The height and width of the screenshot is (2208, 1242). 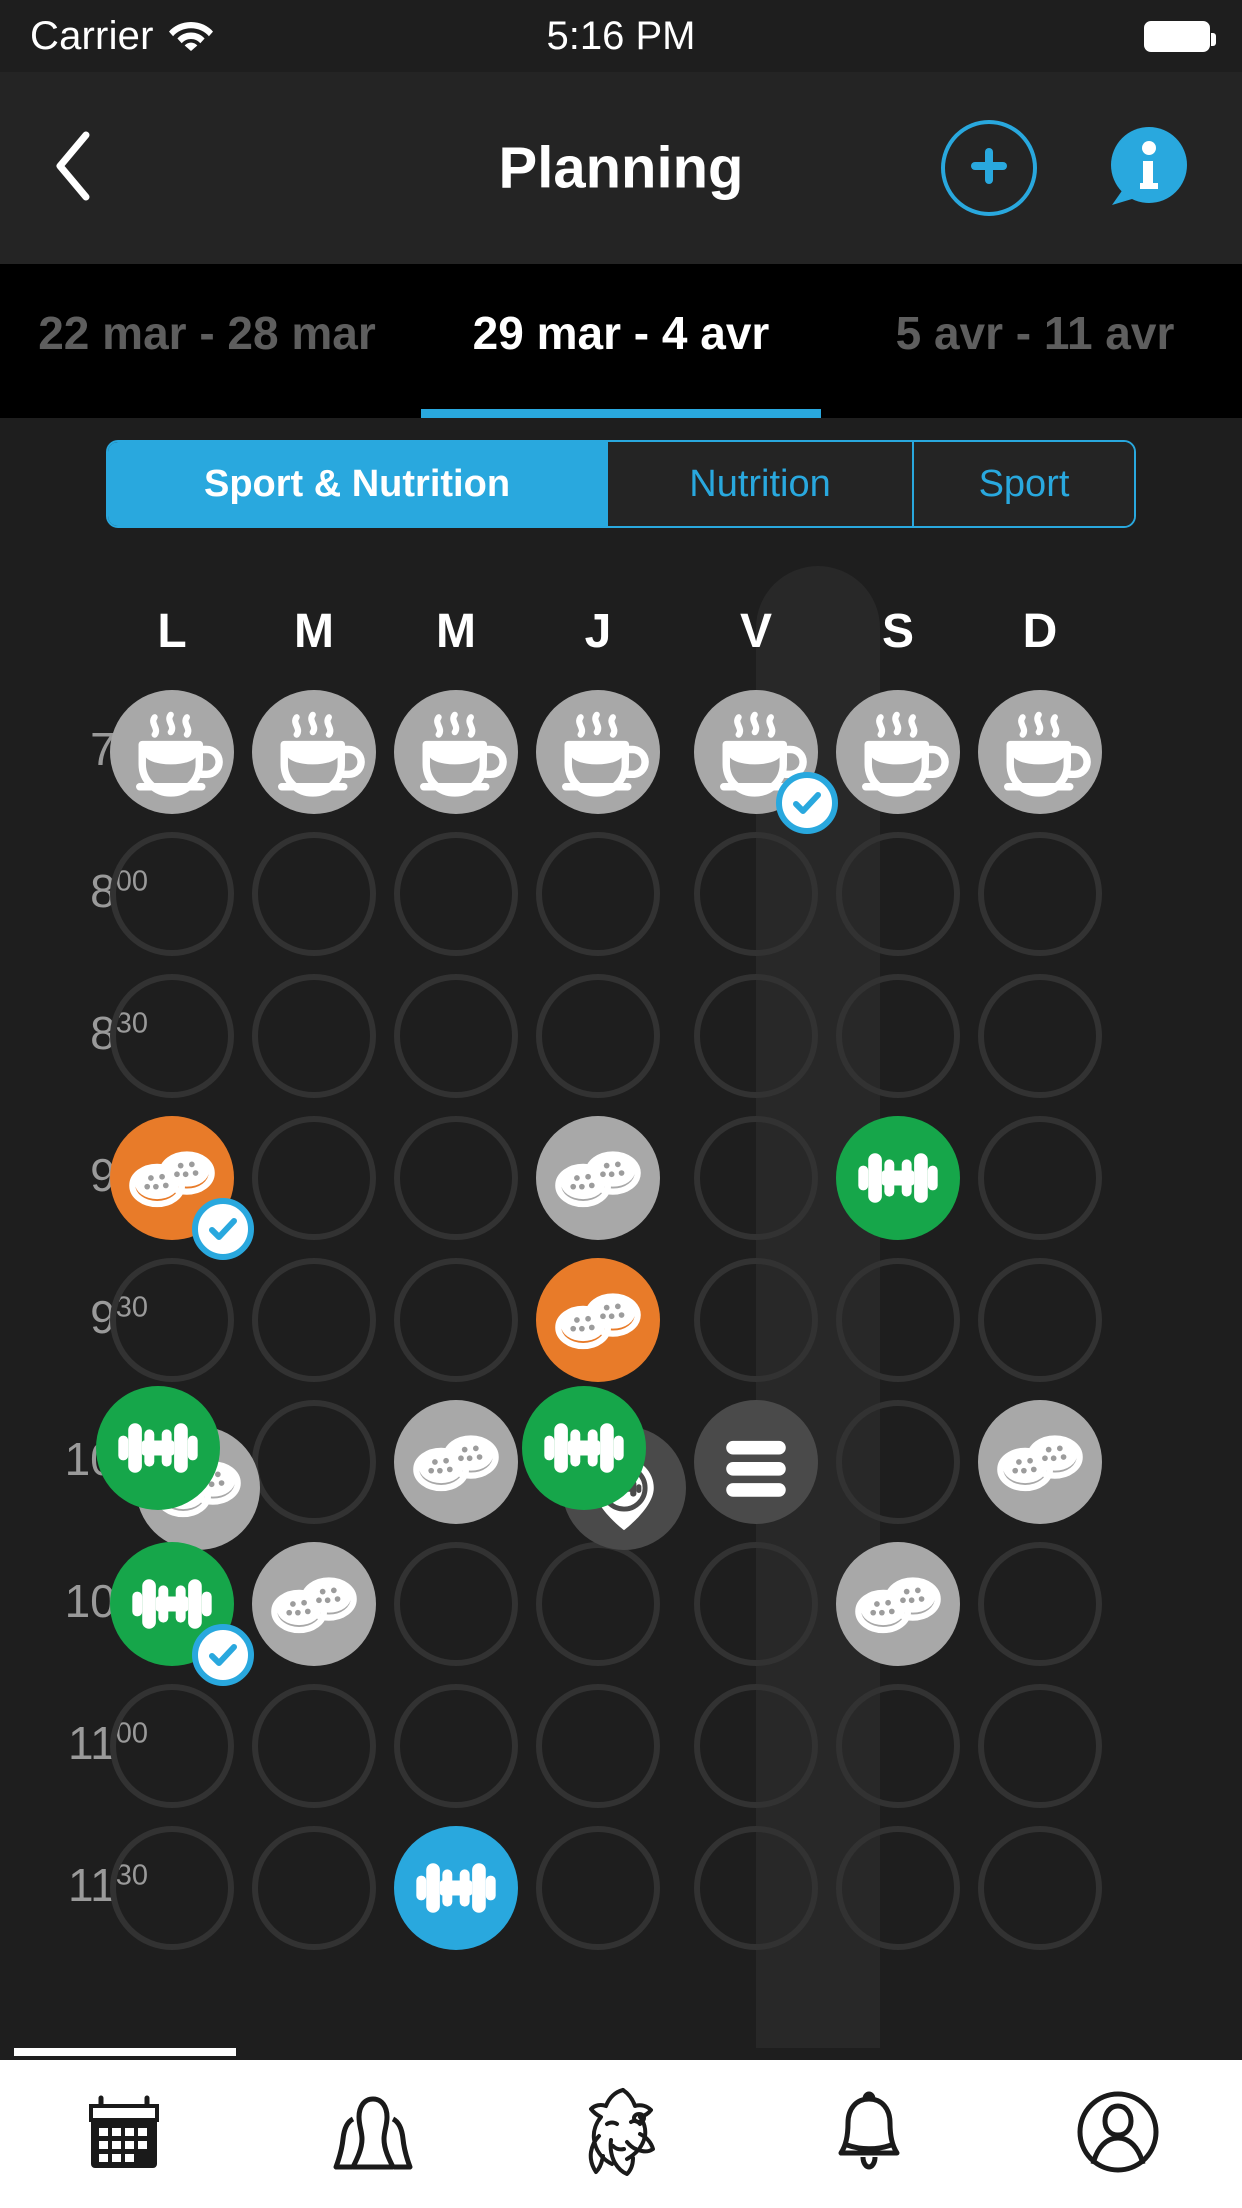 I want to click on tab-calendar, so click(x=124, y=2134).